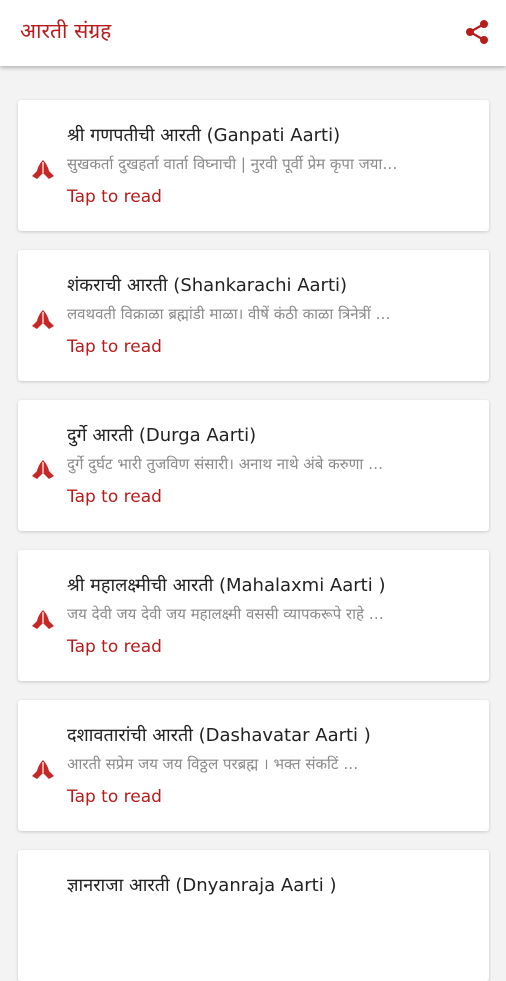 This screenshot has width=506, height=981. Describe the element at coordinates (162, 435) in the screenshot. I see `aarti-title: दुर्गे आरती (Durga Aarti)` at that location.